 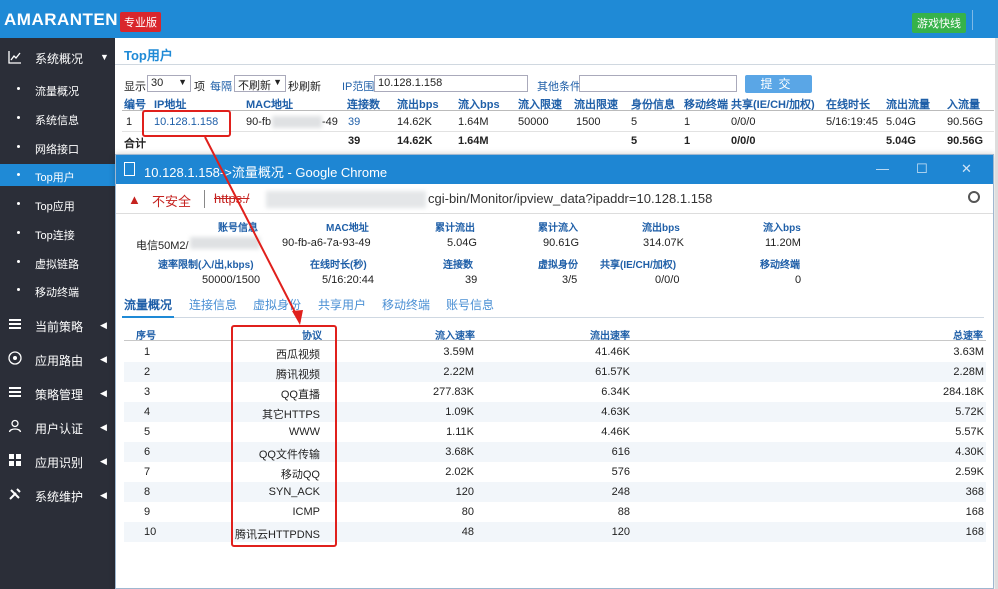 I want to click on row-no: 1, so click(x=129, y=122).